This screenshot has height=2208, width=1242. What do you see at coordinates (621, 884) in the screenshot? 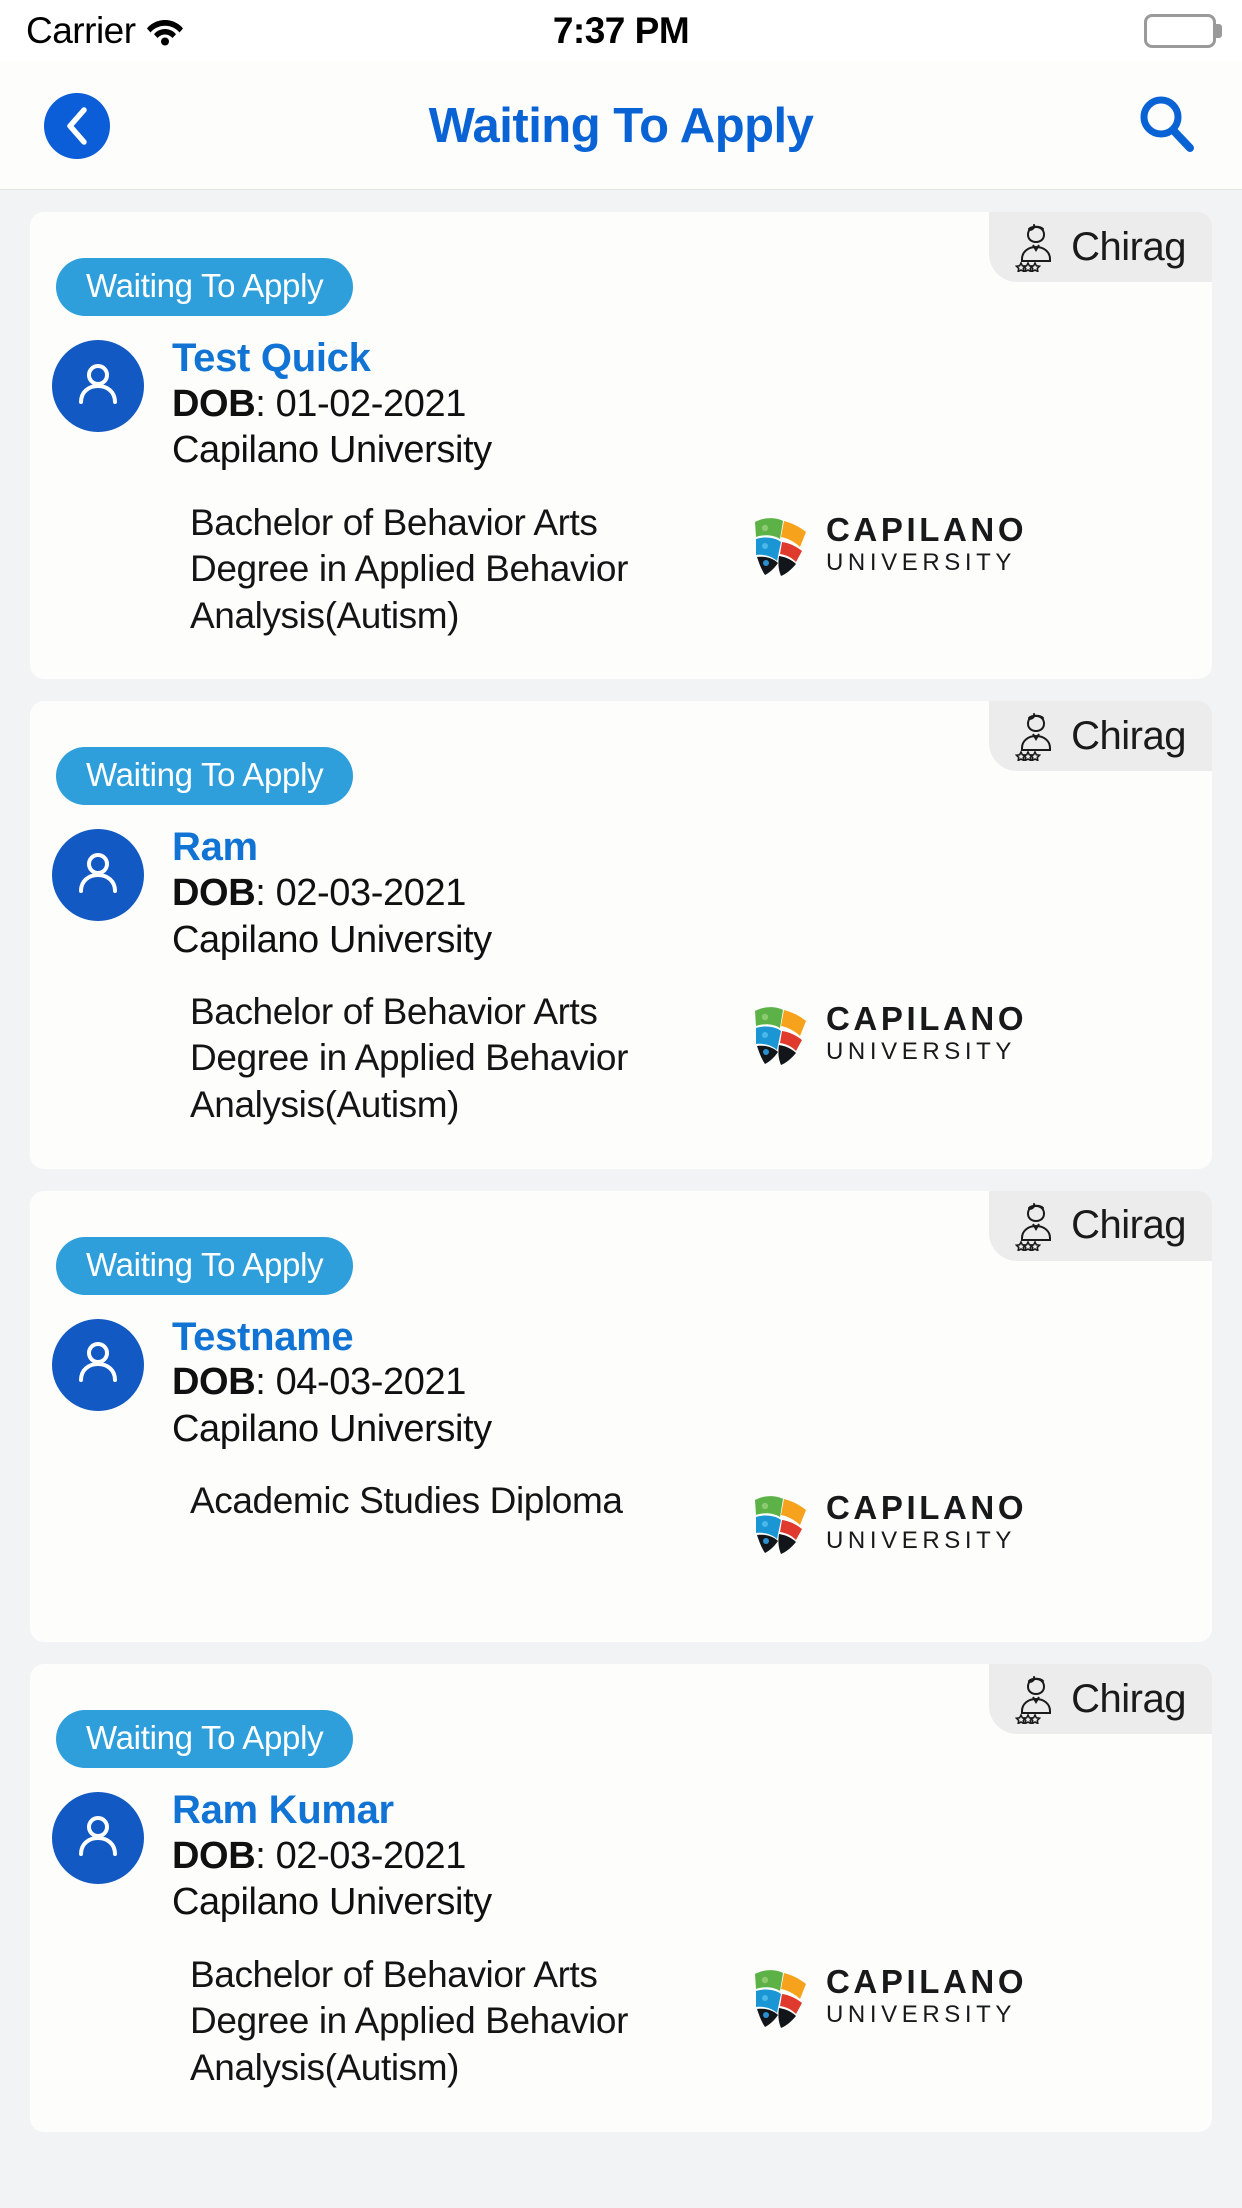
I see `applicant-row: Ram DOB: 02-03-2021 Capilano University` at bounding box center [621, 884].